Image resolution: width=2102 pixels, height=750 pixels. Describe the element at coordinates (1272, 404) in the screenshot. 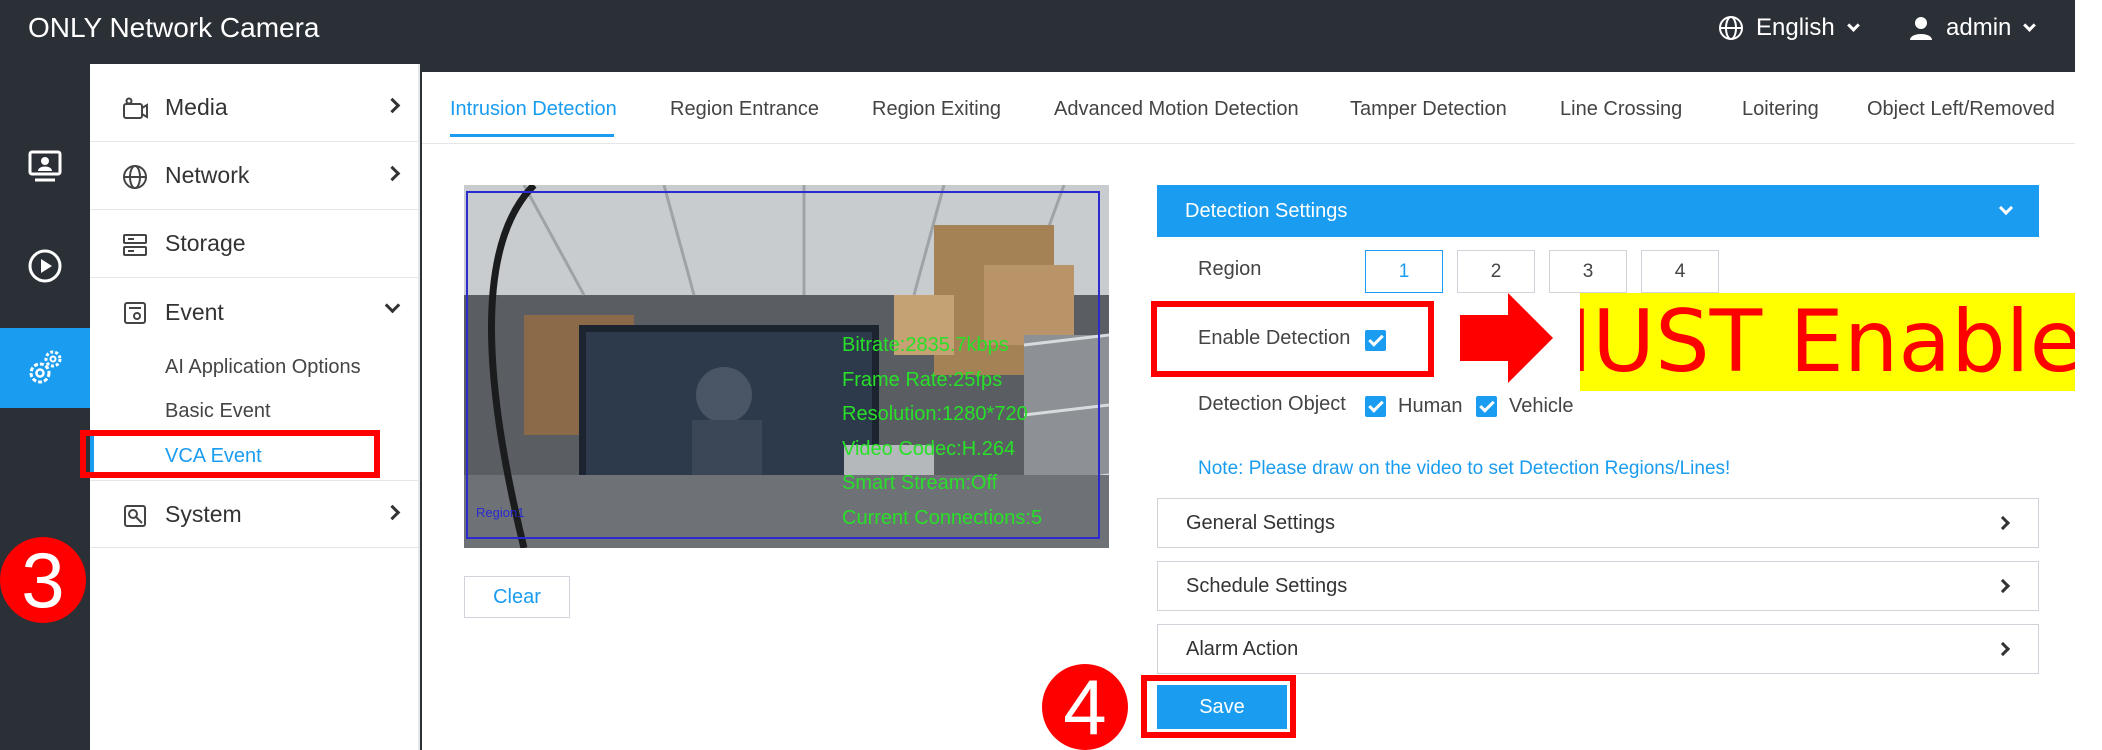

I see `detection-object-label: Detection Object` at that location.